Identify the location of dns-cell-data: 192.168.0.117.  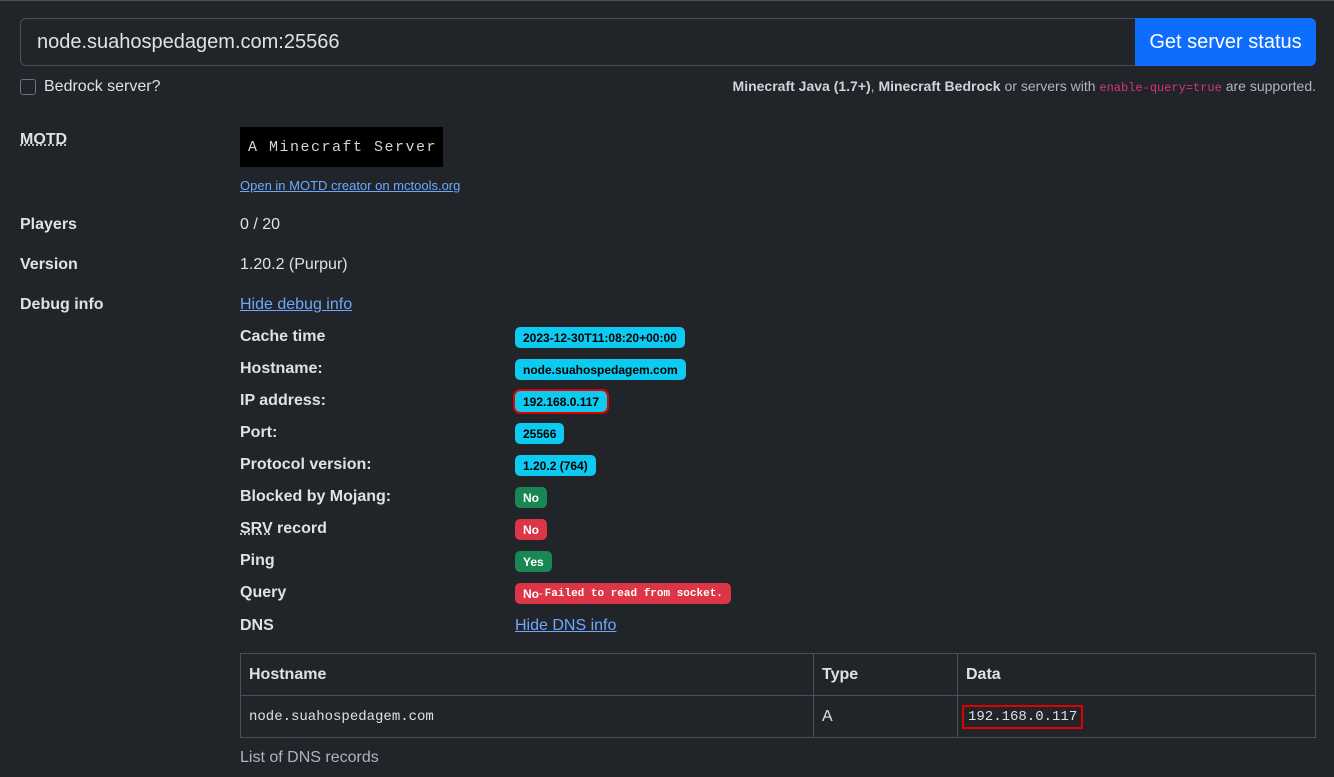
(1136, 716).